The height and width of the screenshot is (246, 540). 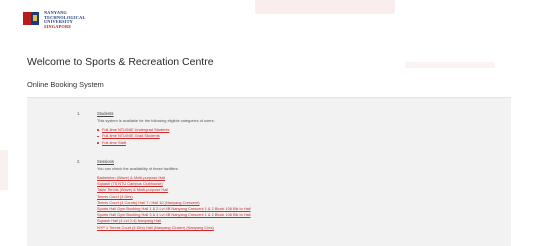 What do you see at coordinates (79, 161) in the screenshot?
I see `section-number: 2.` at bounding box center [79, 161].